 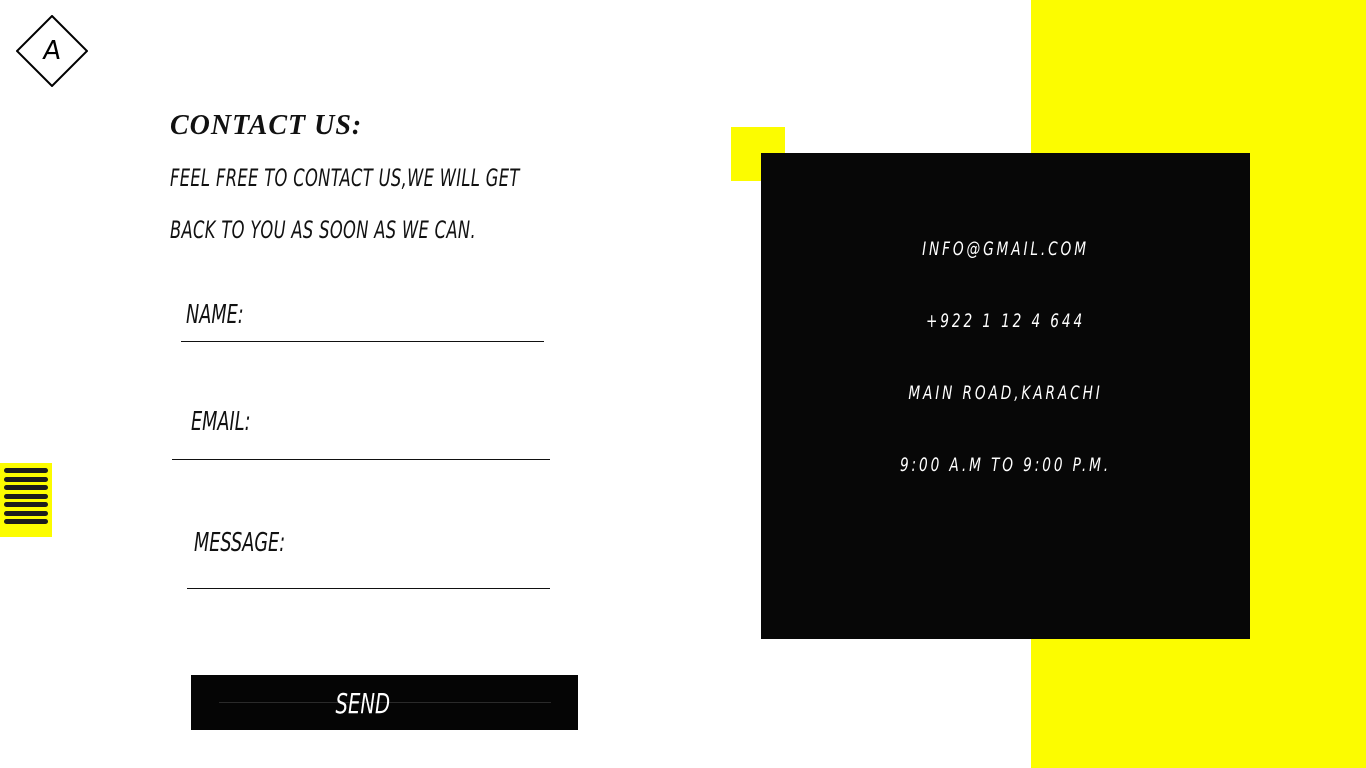 What do you see at coordinates (363, 703) in the screenshot?
I see `send-button-label: SEND` at bounding box center [363, 703].